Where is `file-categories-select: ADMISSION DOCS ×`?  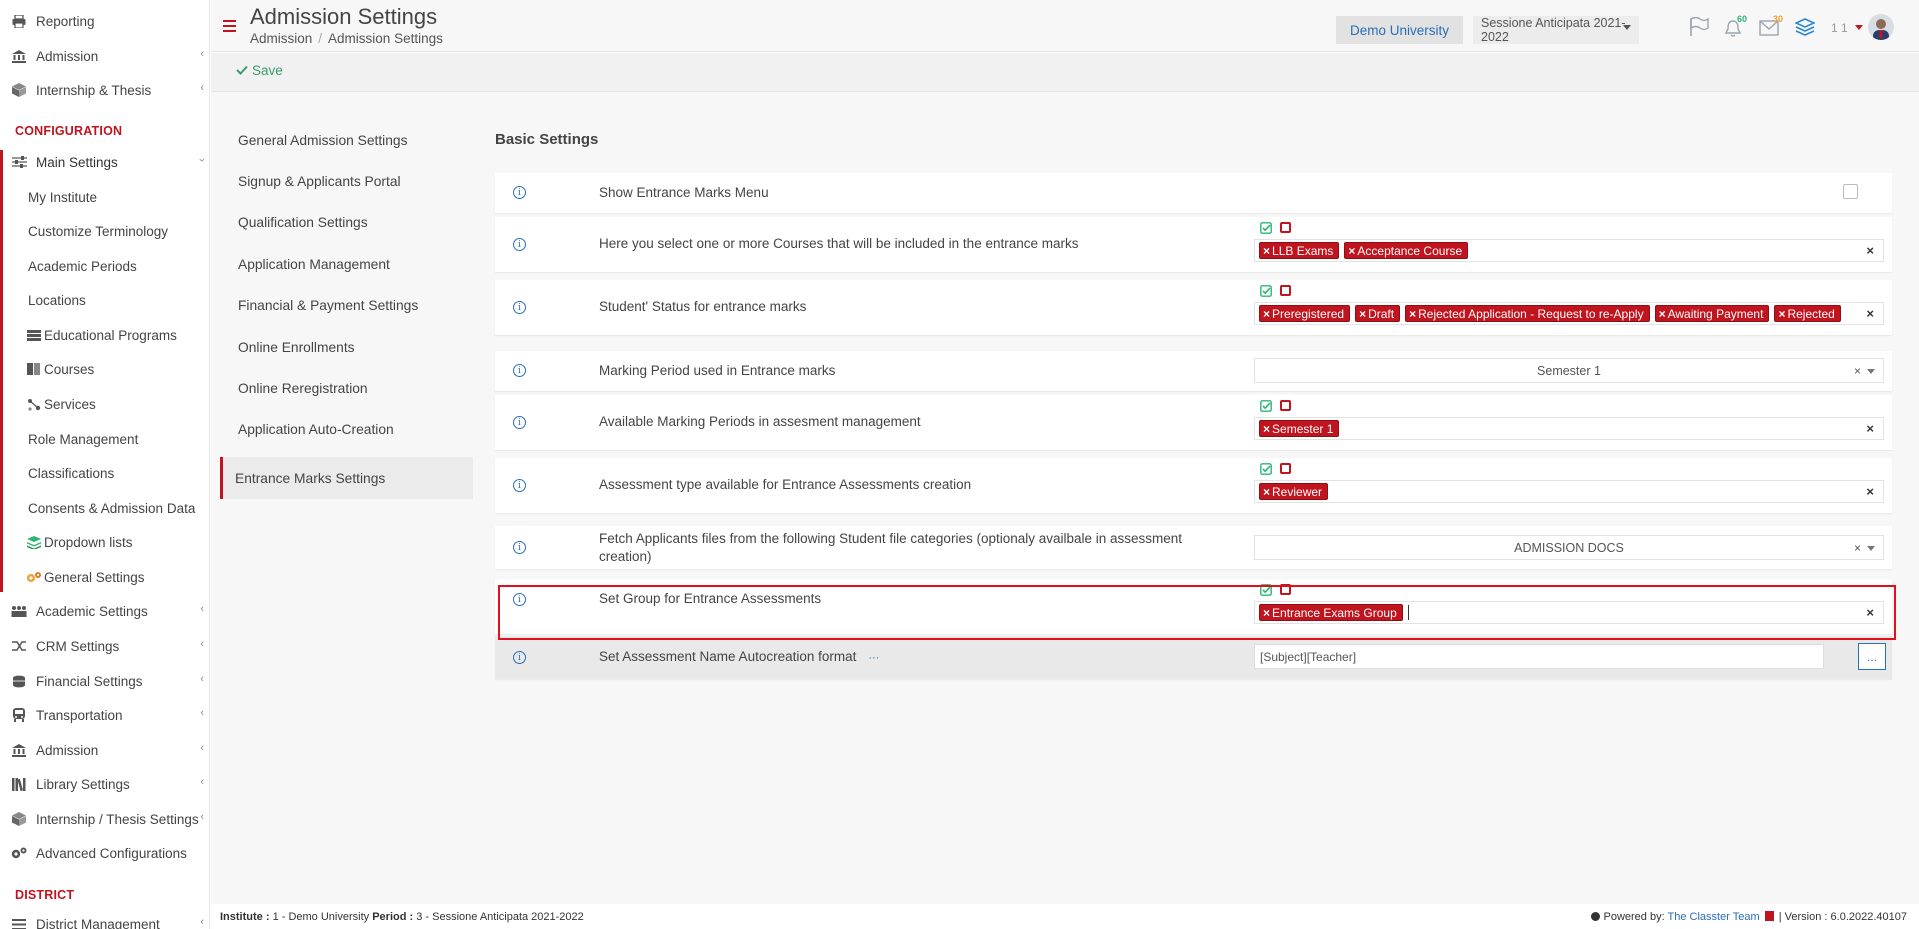 file-categories-select: ADMISSION DOCS × is located at coordinates (1569, 547).